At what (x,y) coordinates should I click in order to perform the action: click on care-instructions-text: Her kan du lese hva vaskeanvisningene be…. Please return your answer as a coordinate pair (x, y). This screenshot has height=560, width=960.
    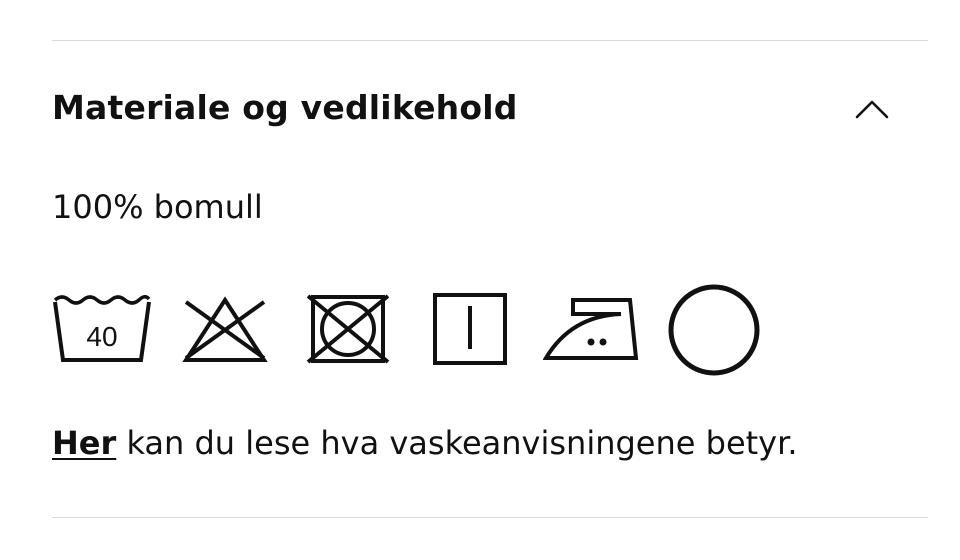
    Looking at the image, I should click on (425, 443).